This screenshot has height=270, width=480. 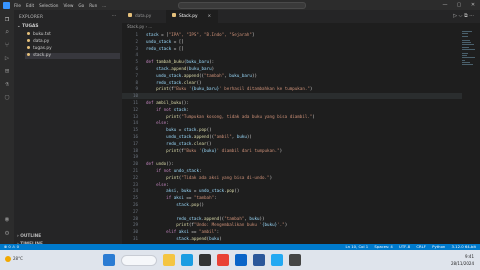 I want to click on outline-section: › OUTLINE, so click(x=29, y=236).